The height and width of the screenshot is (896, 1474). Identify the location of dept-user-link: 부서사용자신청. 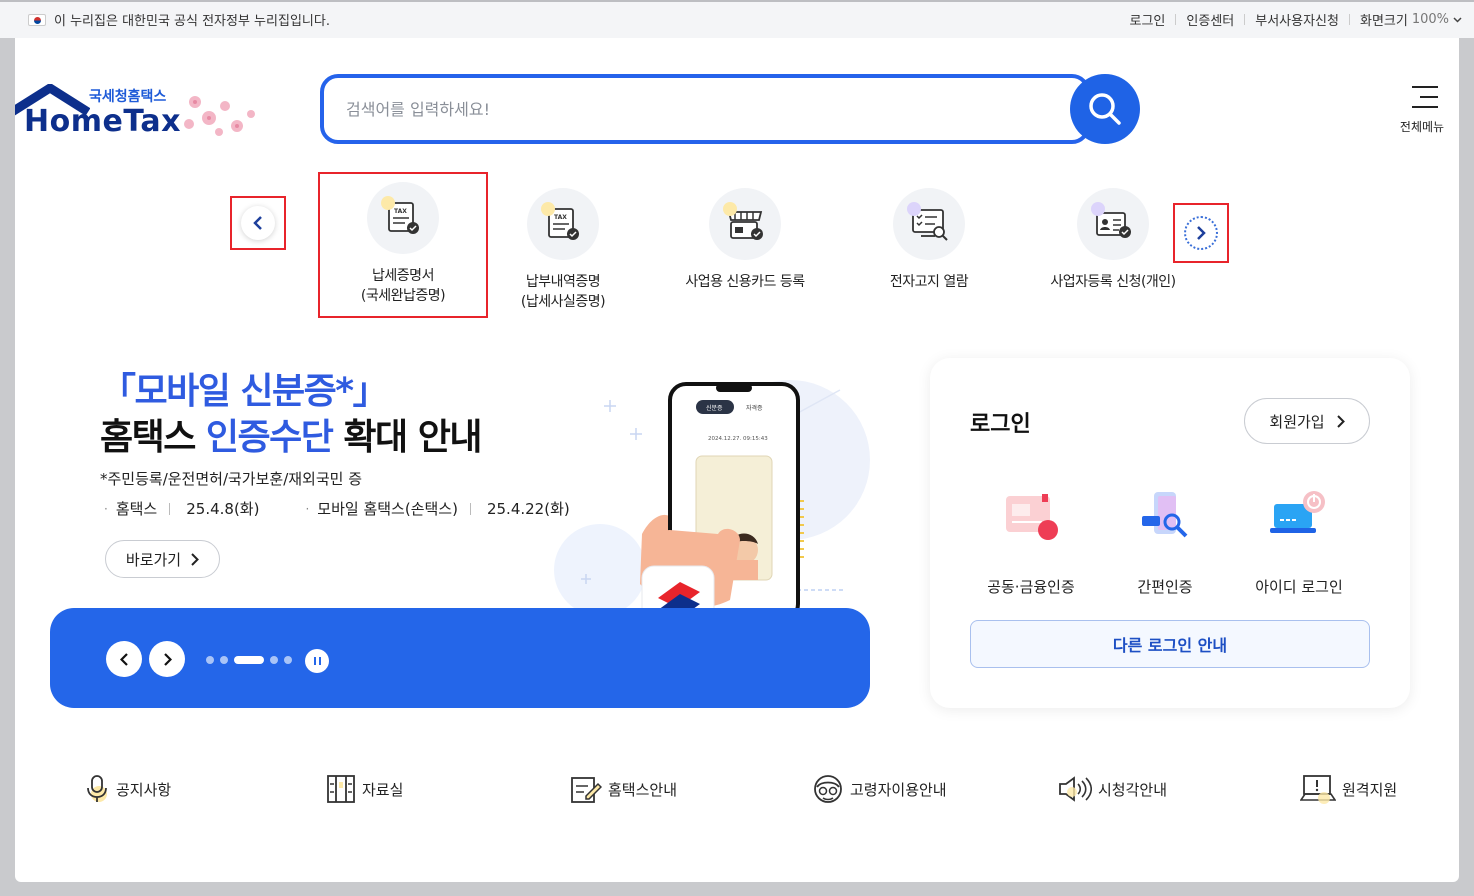
(1297, 19).